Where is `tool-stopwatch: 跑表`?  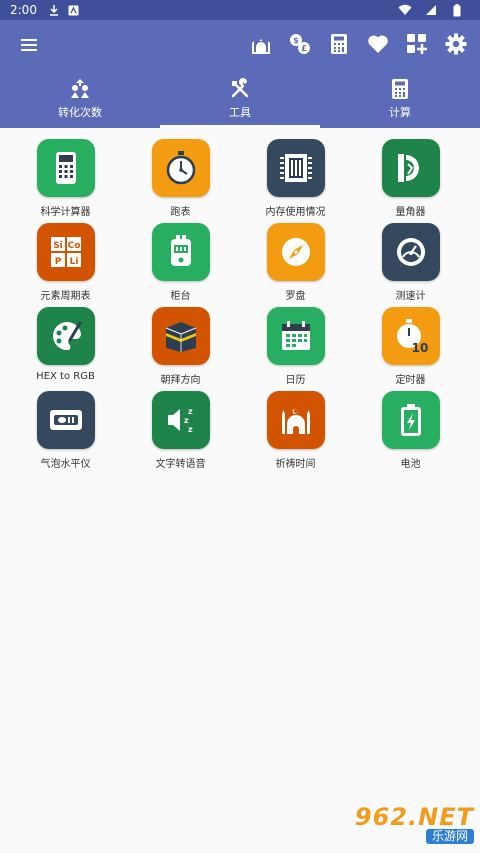
tool-stopwatch: 跑表 is located at coordinates (180, 181).